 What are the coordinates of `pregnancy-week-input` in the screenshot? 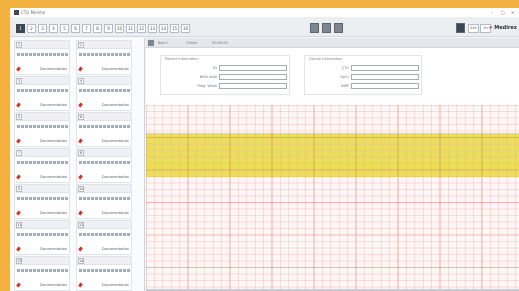 It's located at (253, 86).